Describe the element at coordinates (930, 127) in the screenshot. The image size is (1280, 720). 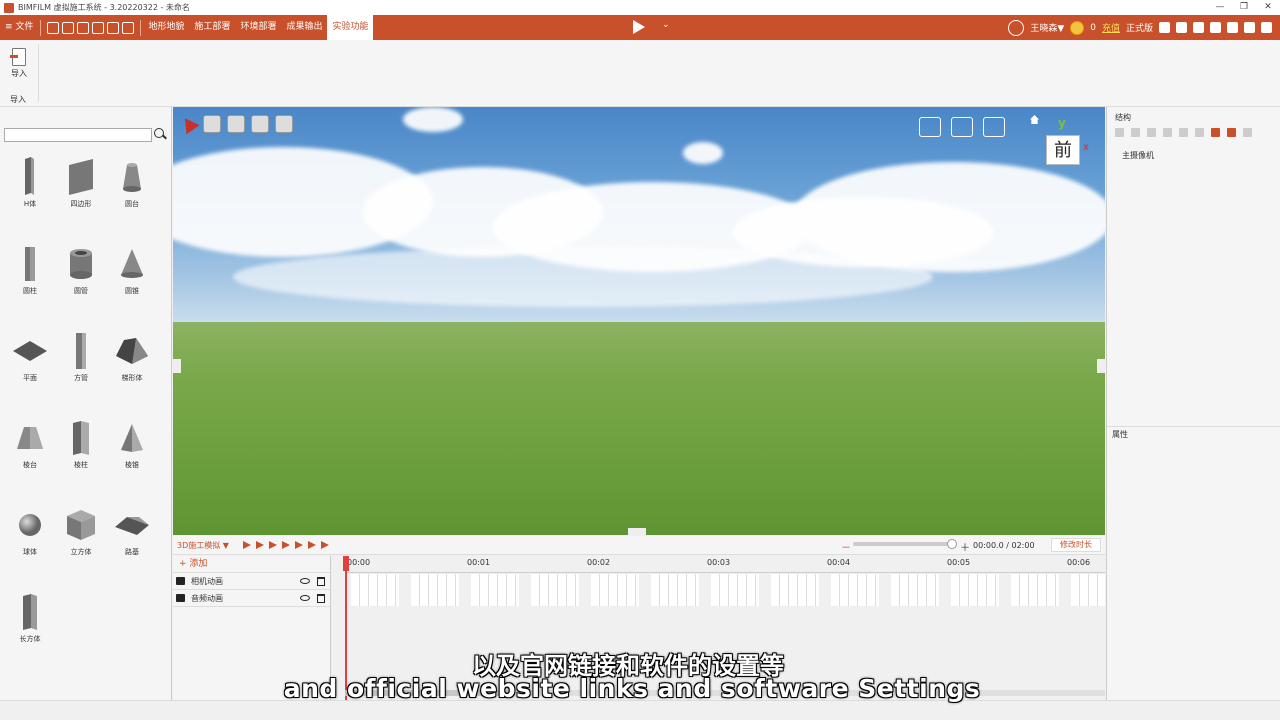
I see `camera-icon` at that location.